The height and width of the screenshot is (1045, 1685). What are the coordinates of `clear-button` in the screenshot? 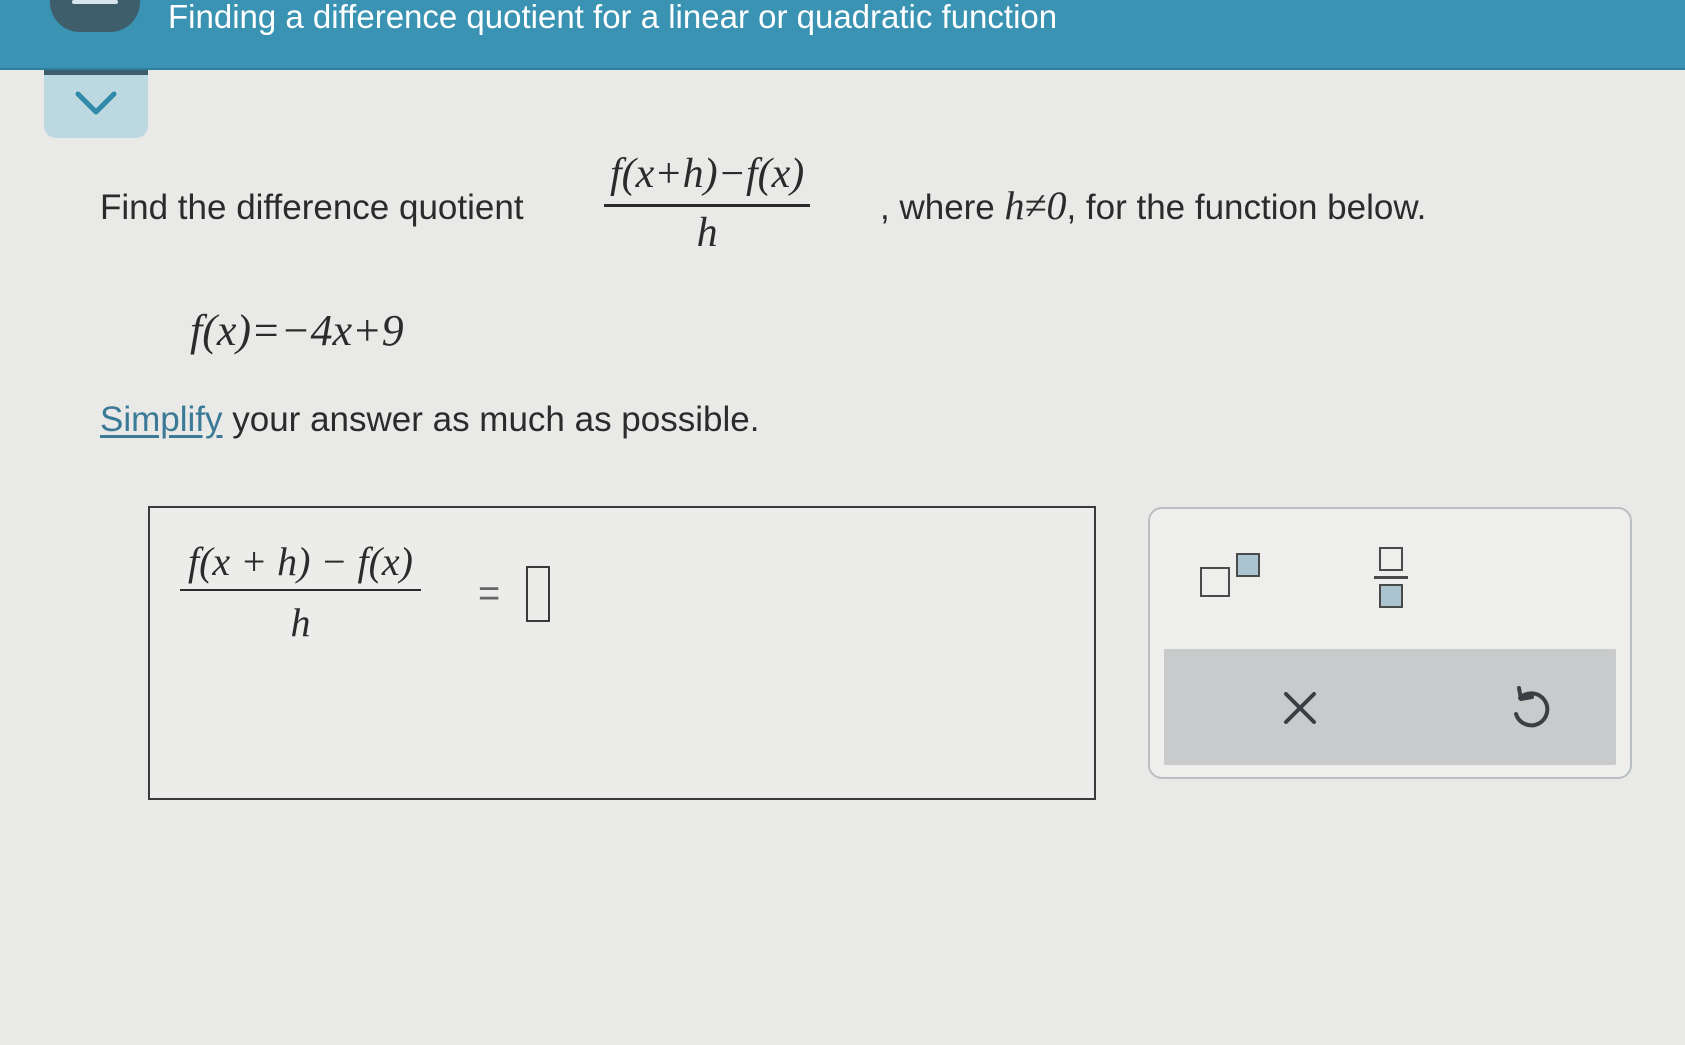 It's located at (1294, 707).